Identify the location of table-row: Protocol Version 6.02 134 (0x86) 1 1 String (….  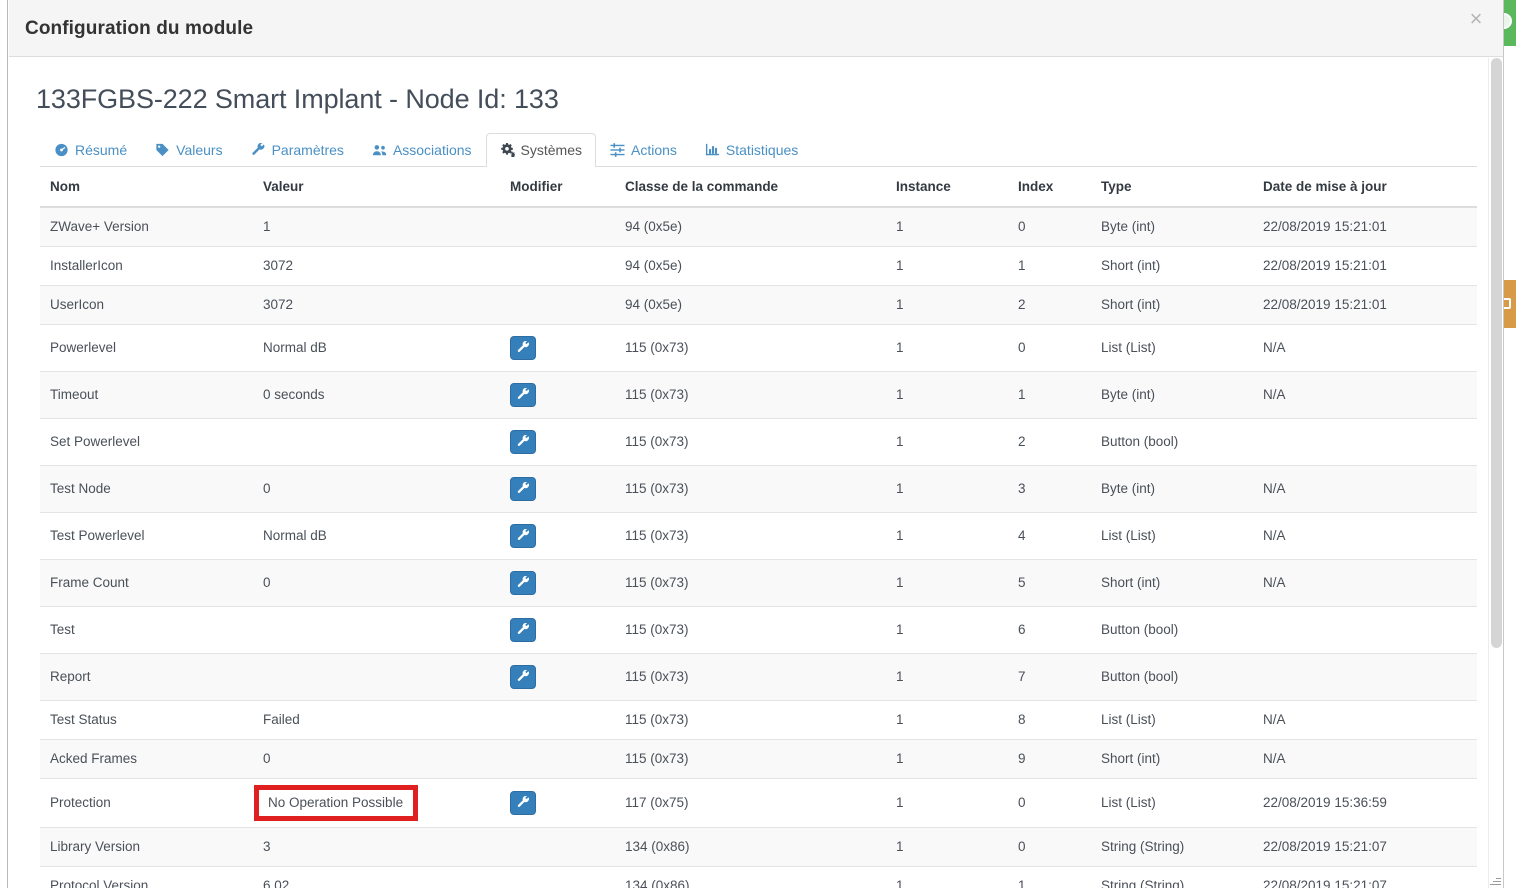
(758, 876).